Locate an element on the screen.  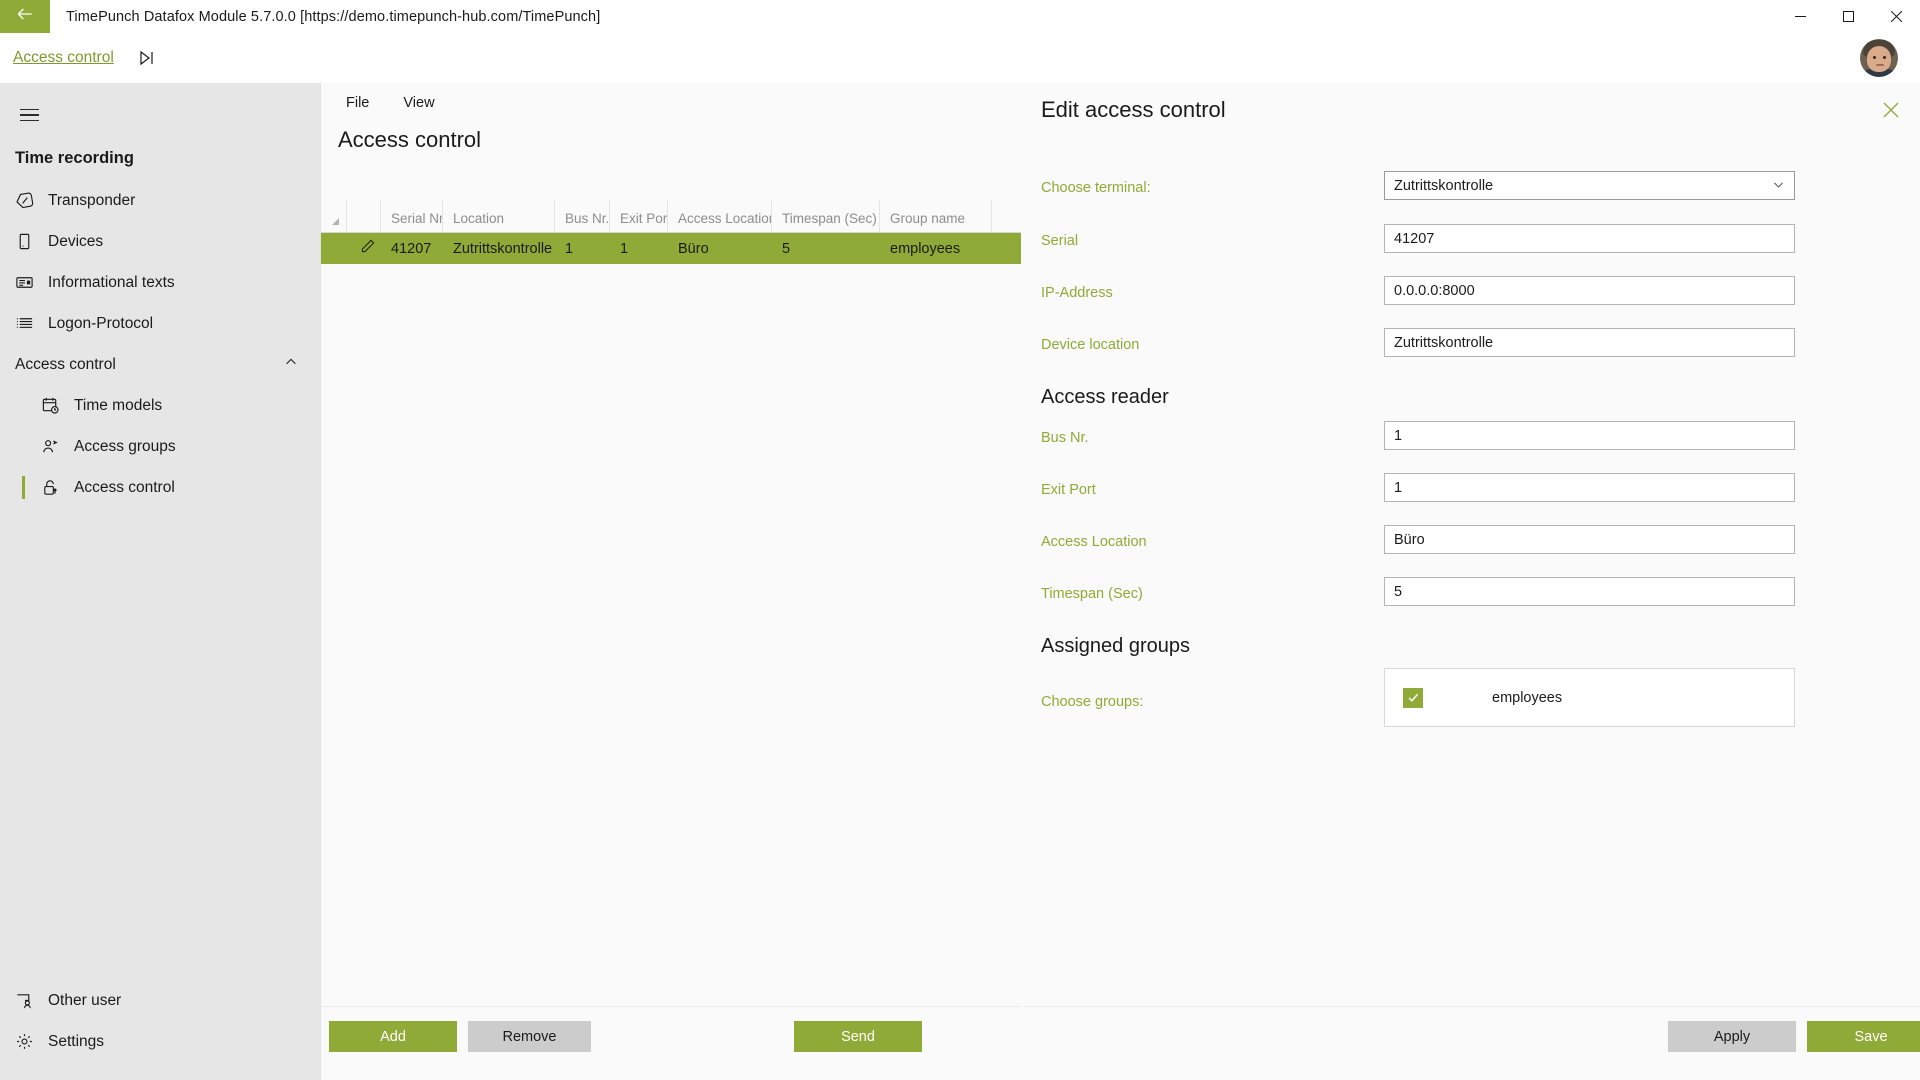
chevron-up-icon is located at coordinates (291, 364).